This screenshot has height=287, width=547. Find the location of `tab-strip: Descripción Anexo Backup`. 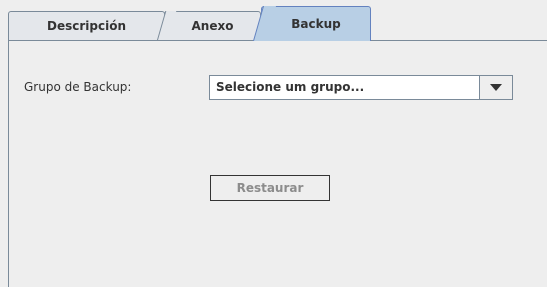

tab-strip: Descripción Anexo Backup is located at coordinates (277, 23).